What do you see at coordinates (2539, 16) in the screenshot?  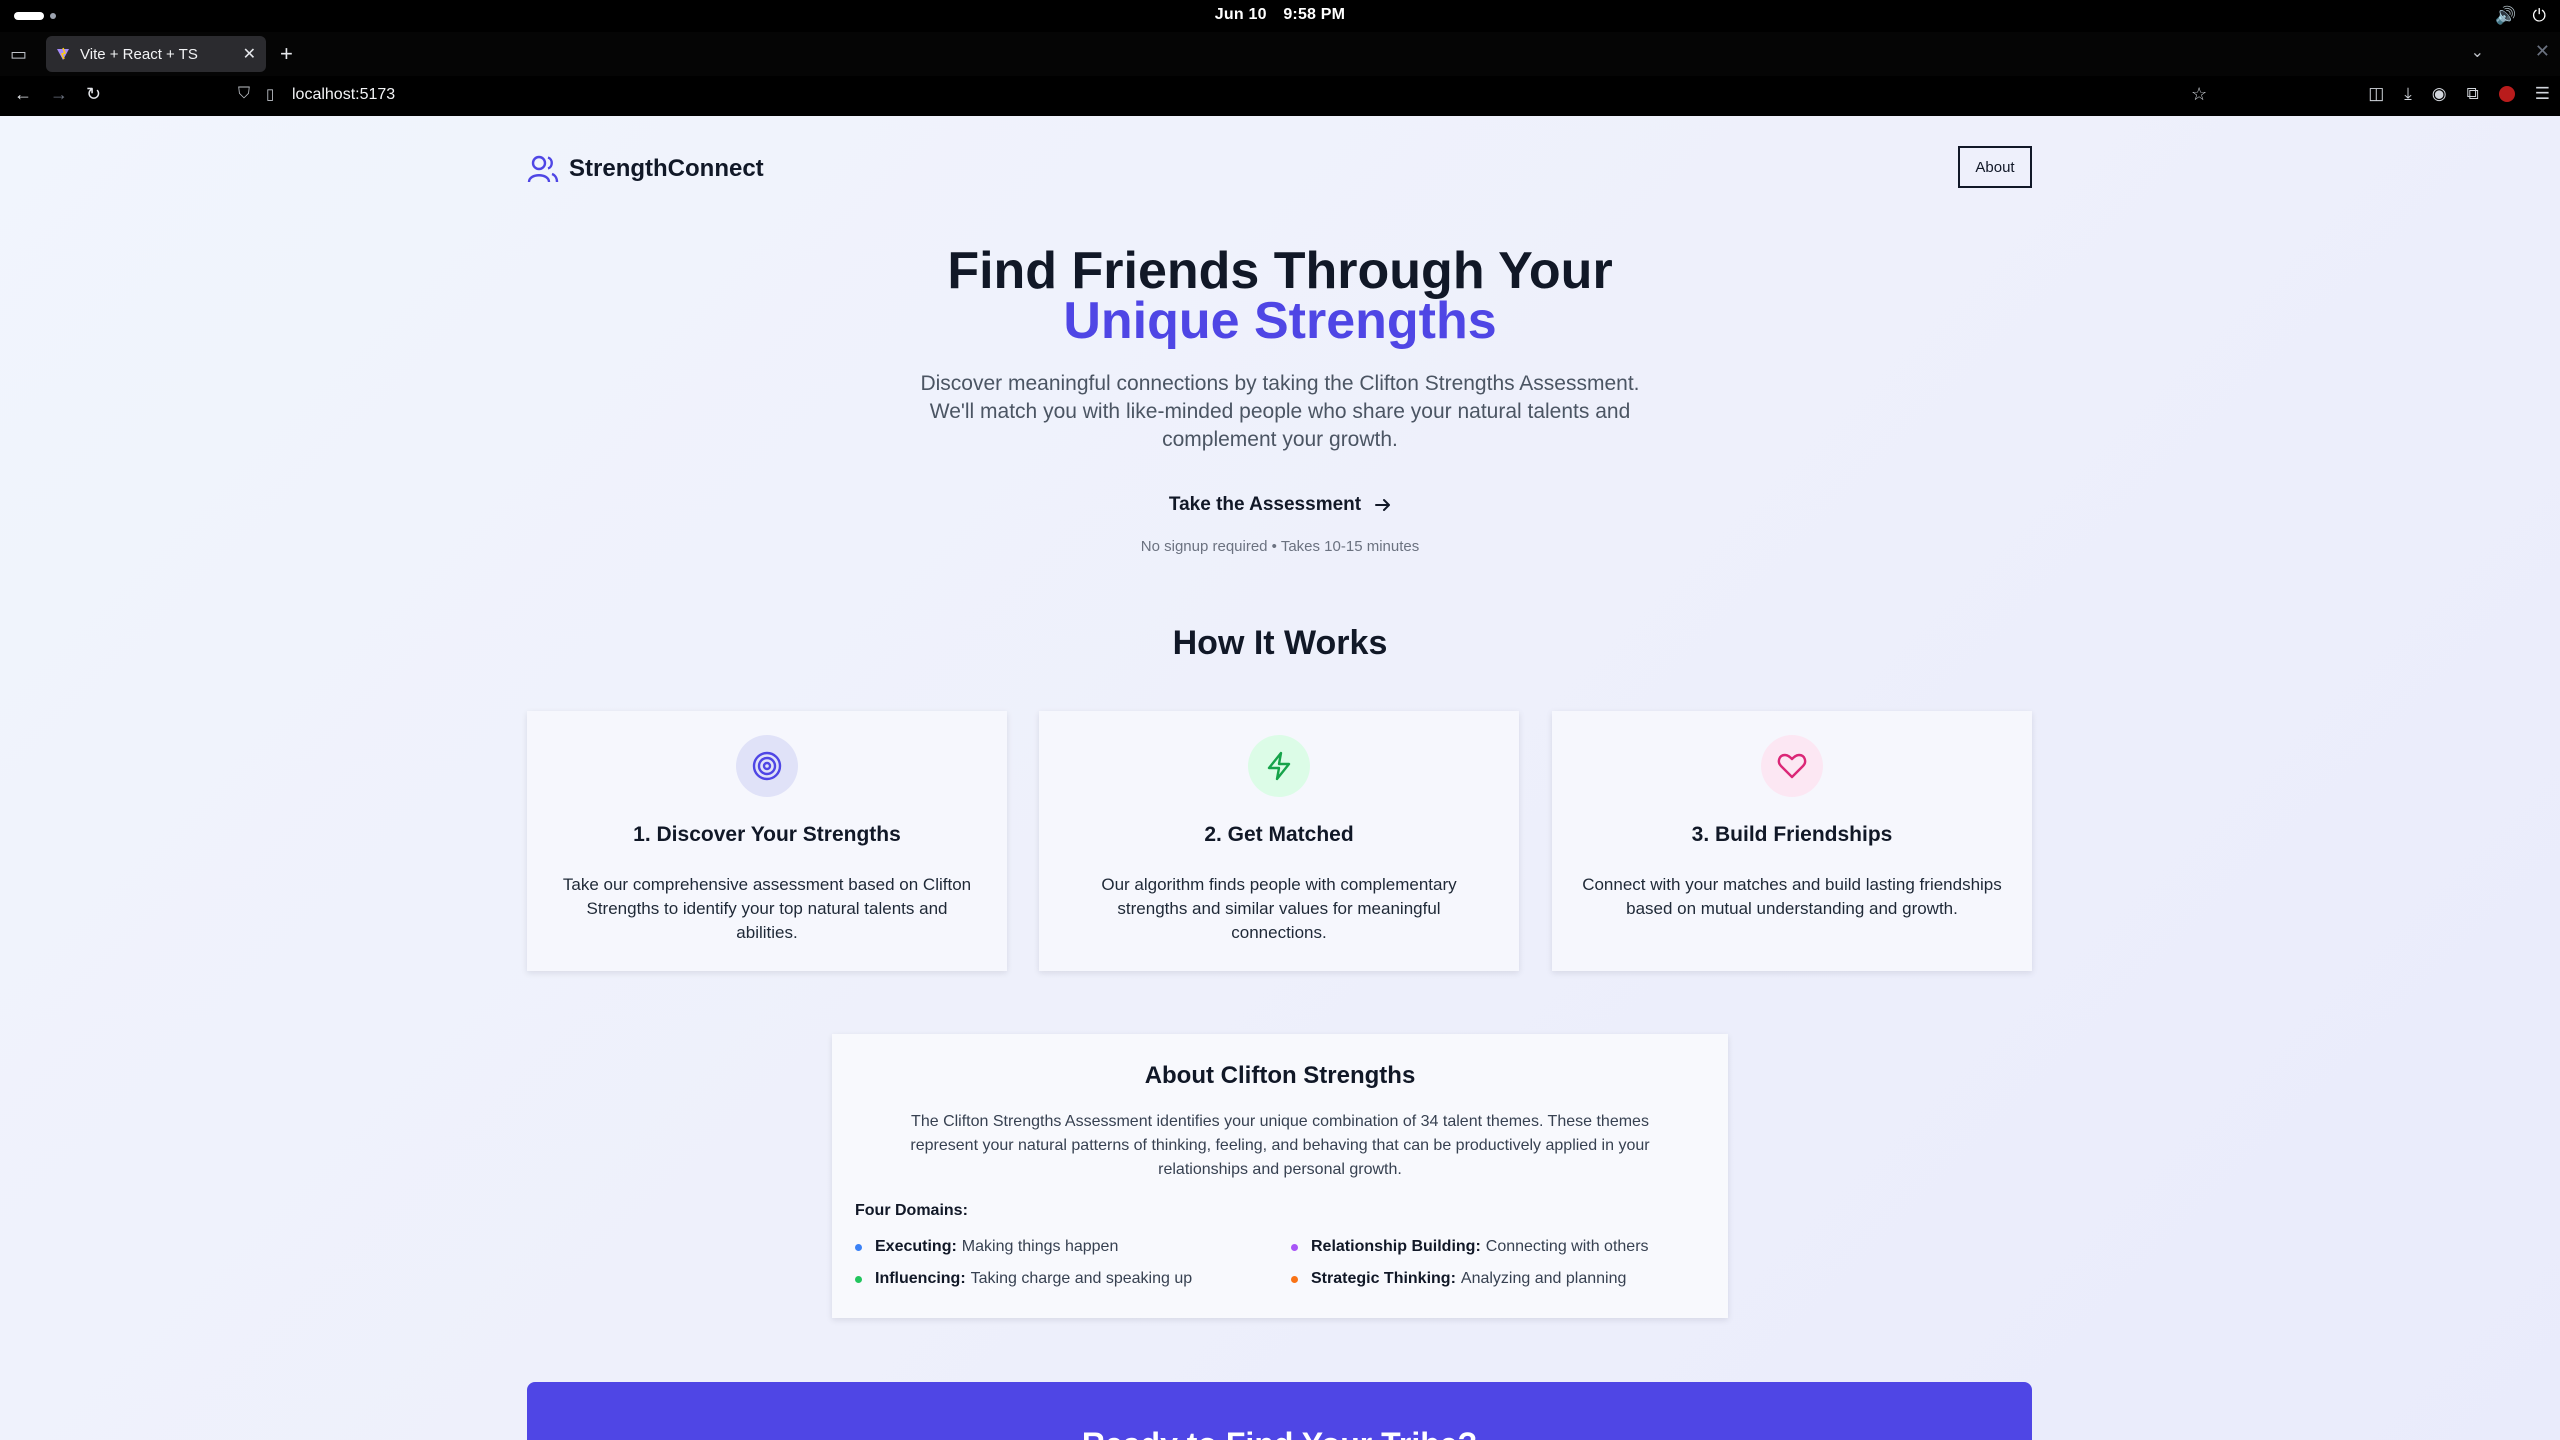 I see `power-icon: ⏻` at bounding box center [2539, 16].